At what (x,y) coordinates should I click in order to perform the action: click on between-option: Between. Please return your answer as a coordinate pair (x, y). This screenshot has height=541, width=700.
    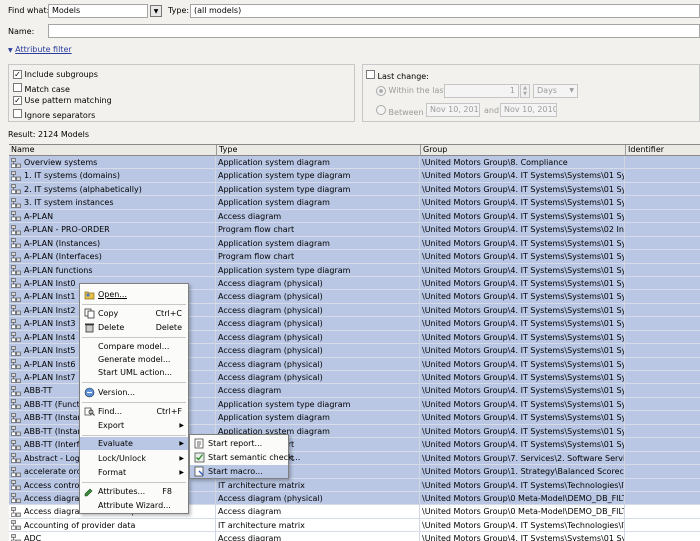
    Looking at the image, I should click on (400, 111).